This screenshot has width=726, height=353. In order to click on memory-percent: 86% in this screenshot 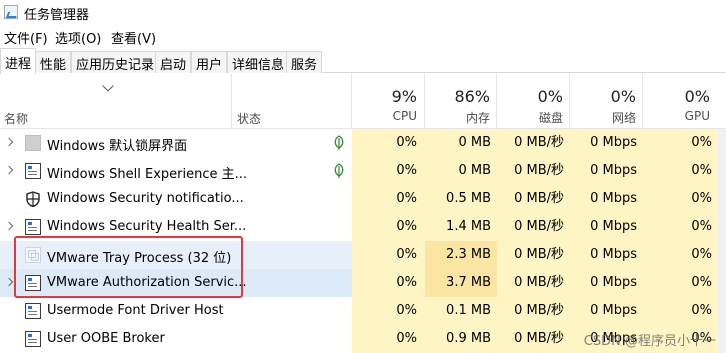, I will do `click(472, 96)`.